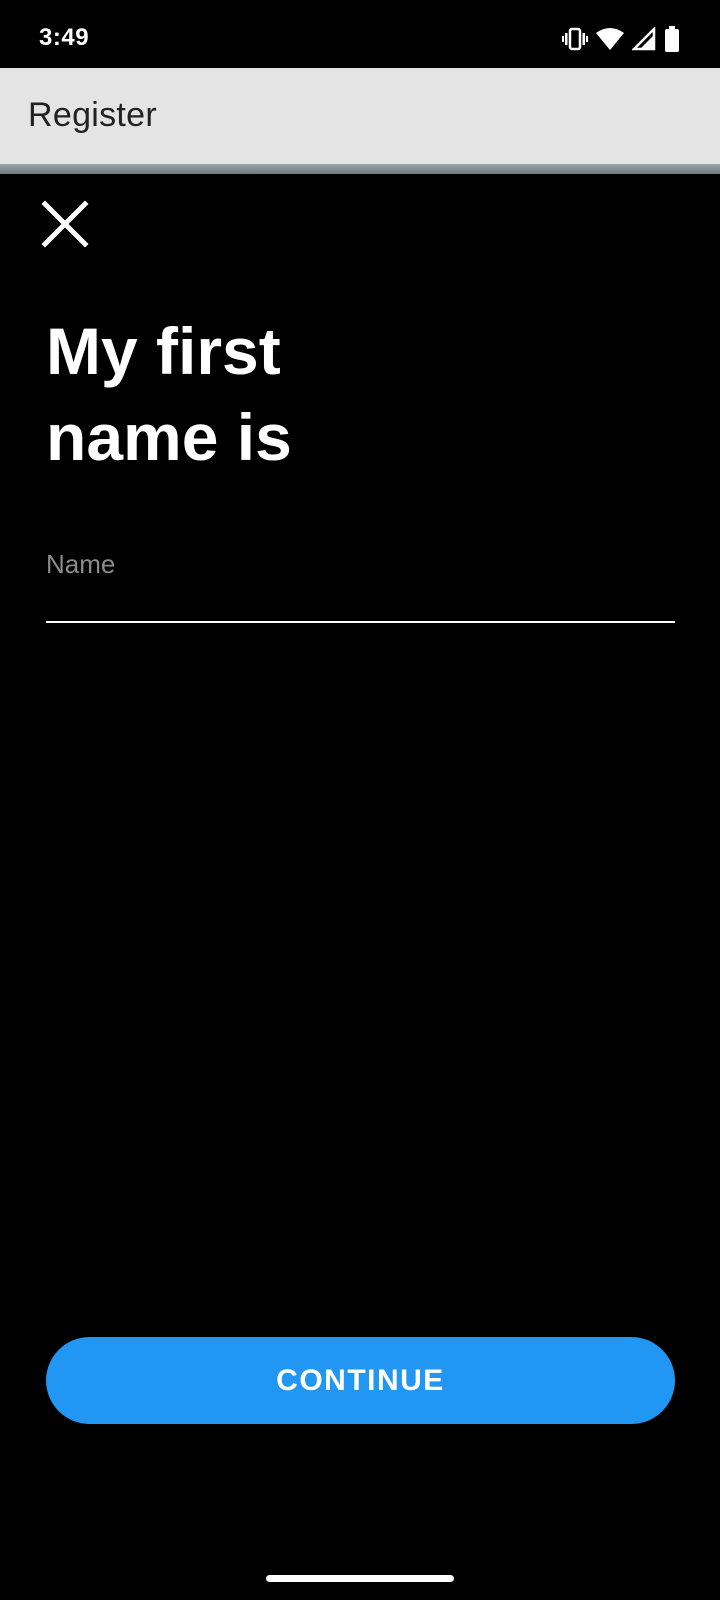 The image size is (720, 1600). Describe the element at coordinates (643, 40) in the screenshot. I see `signal-icon` at that location.